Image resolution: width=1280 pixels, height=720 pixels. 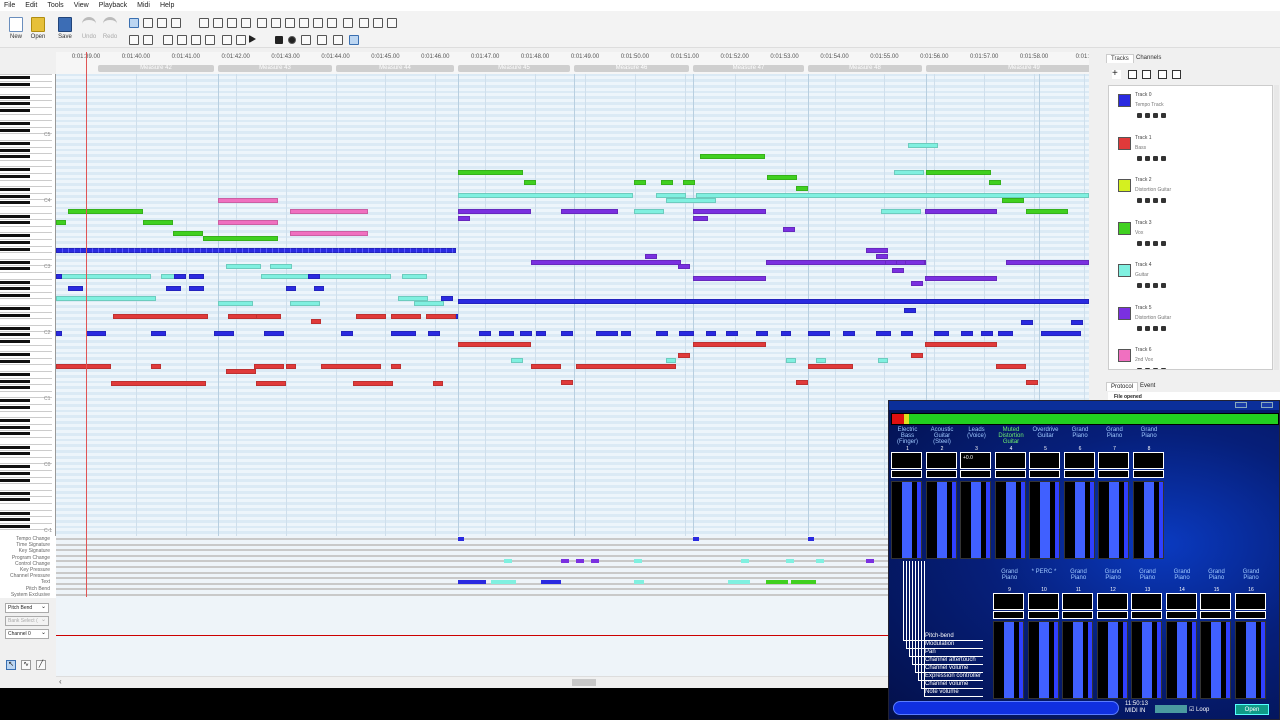 What do you see at coordinates (1162, 74) in the screenshot?
I see `move-up-icon` at bounding box center [1162, 74].